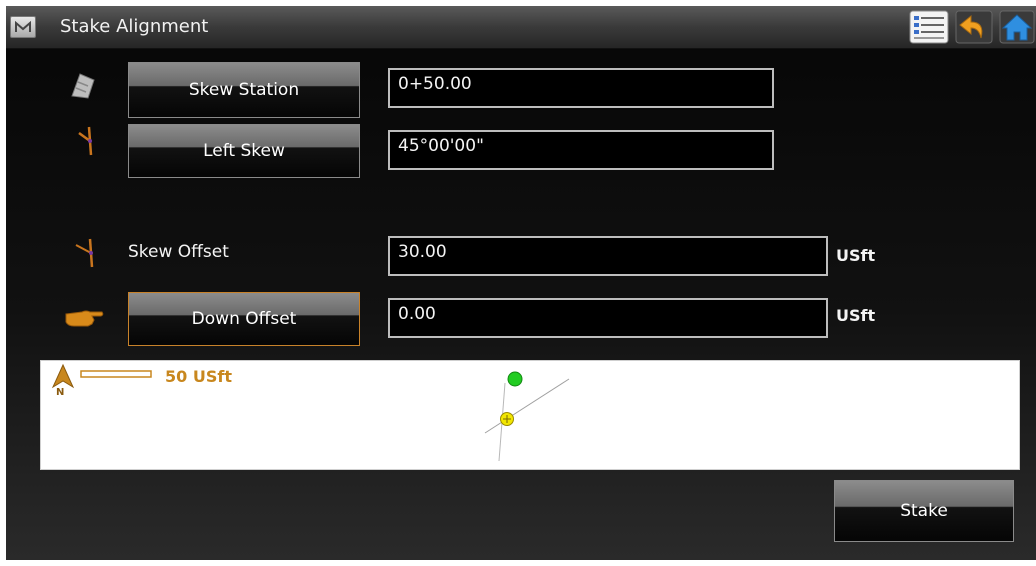 The image size is (1036, 566). What do you see at coordinates (924, 511) in the screenshot?
I see `stake-button: Stake` at bounding box center [924, 511].